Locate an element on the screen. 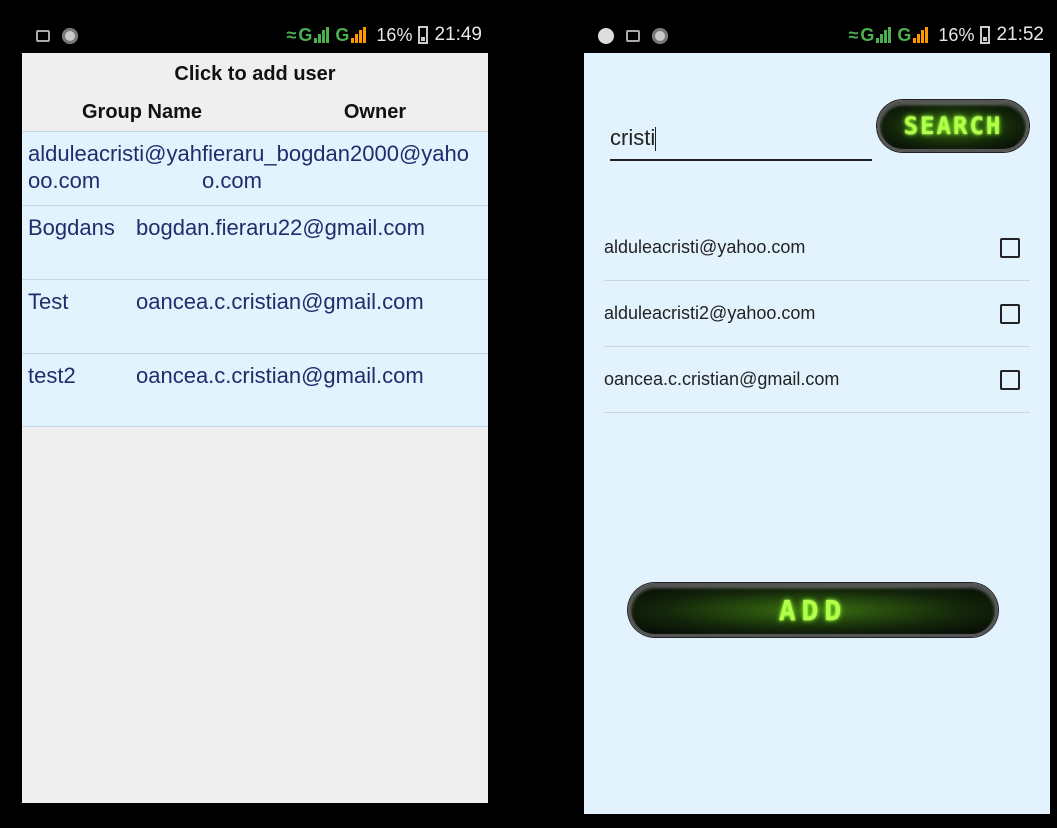 The width and height of the screenshot is (1057, 828). column-header-owner: Owner is located at coordinates (375, 111).